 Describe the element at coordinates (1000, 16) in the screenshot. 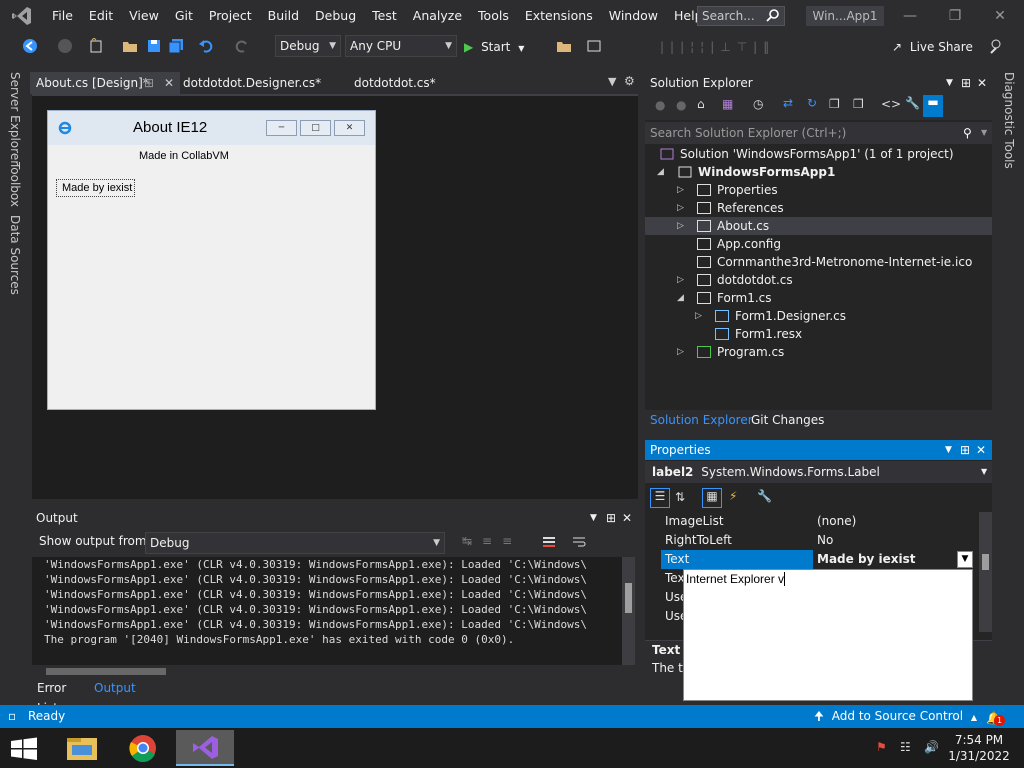

I see `close-button: ✕` at that location.